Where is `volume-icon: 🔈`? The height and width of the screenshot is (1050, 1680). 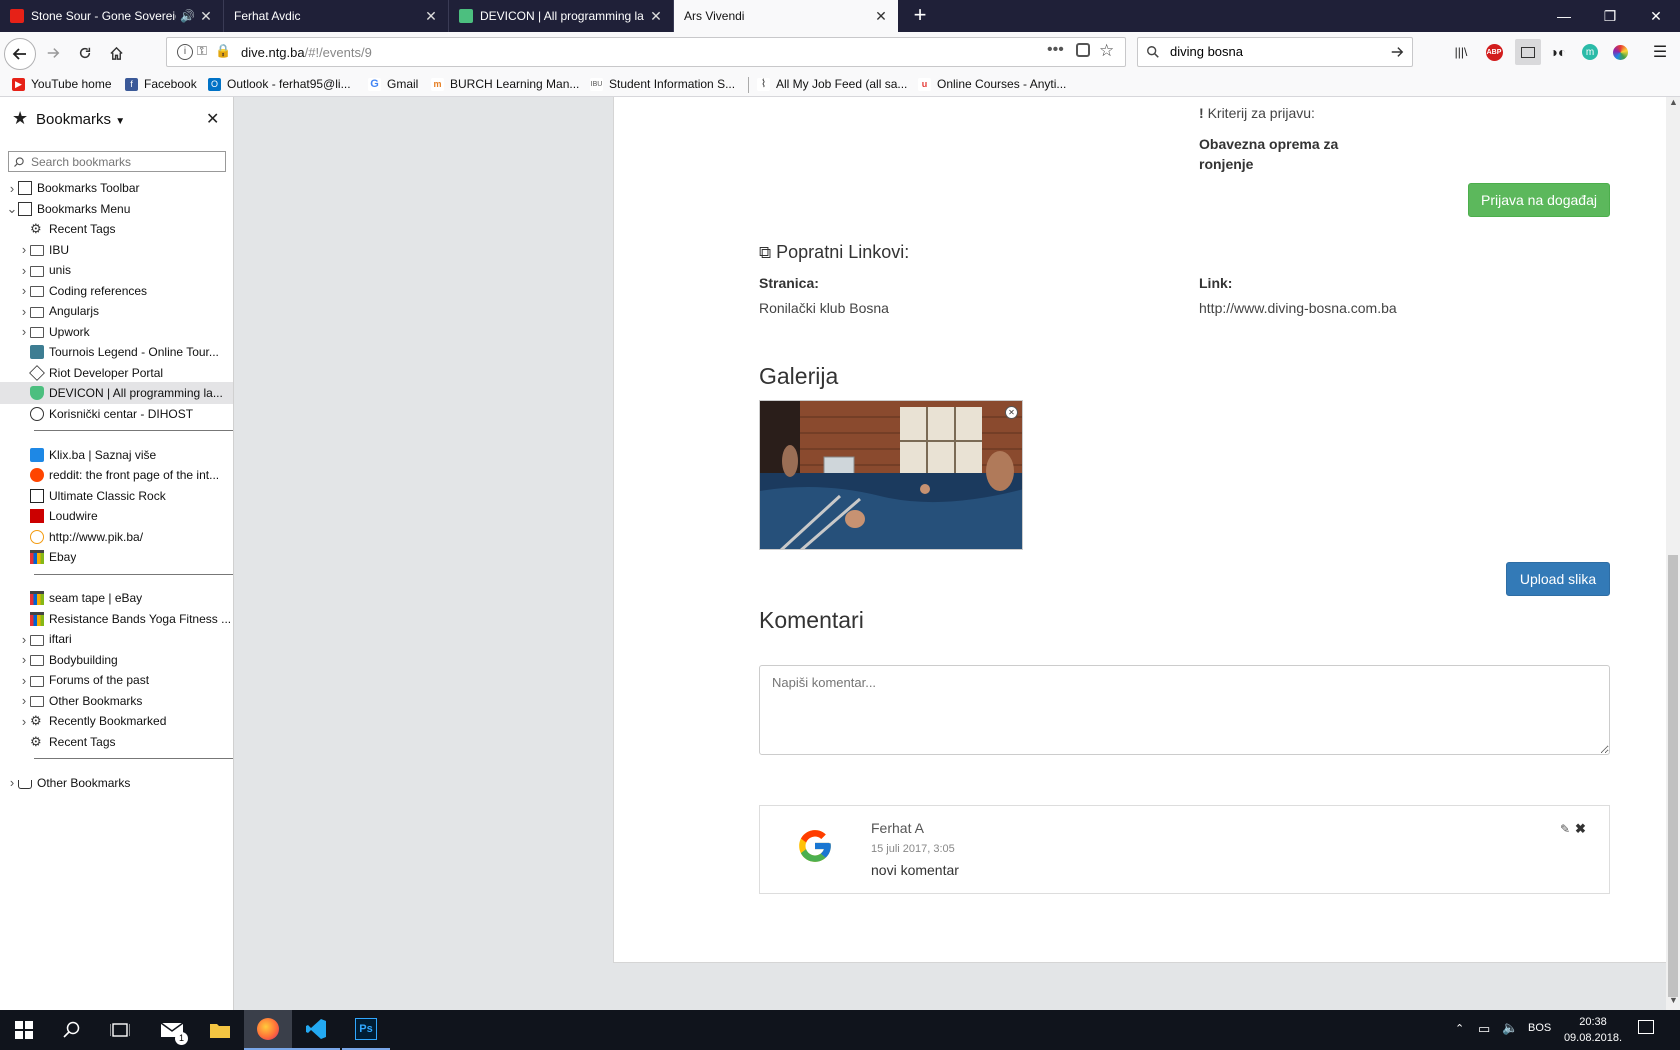
volume-icon: 🔈 is located at coordinates (1510, 1028).